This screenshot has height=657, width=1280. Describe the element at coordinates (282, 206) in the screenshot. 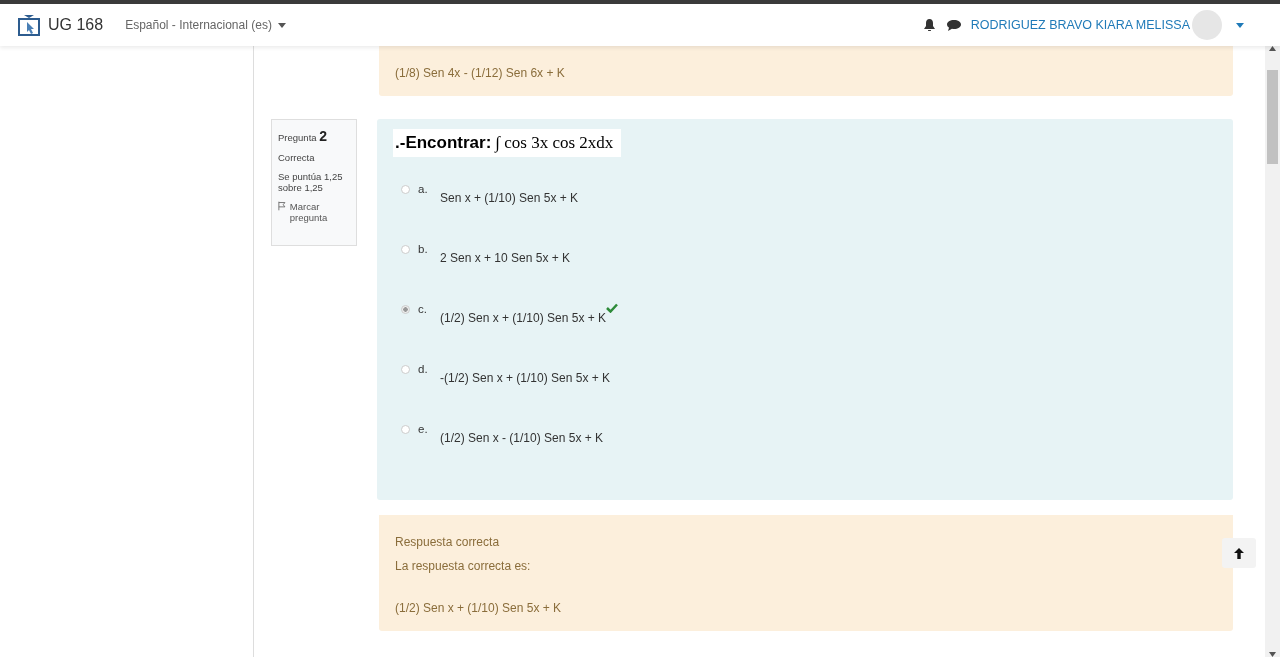

I see `flag-icon` at that location.